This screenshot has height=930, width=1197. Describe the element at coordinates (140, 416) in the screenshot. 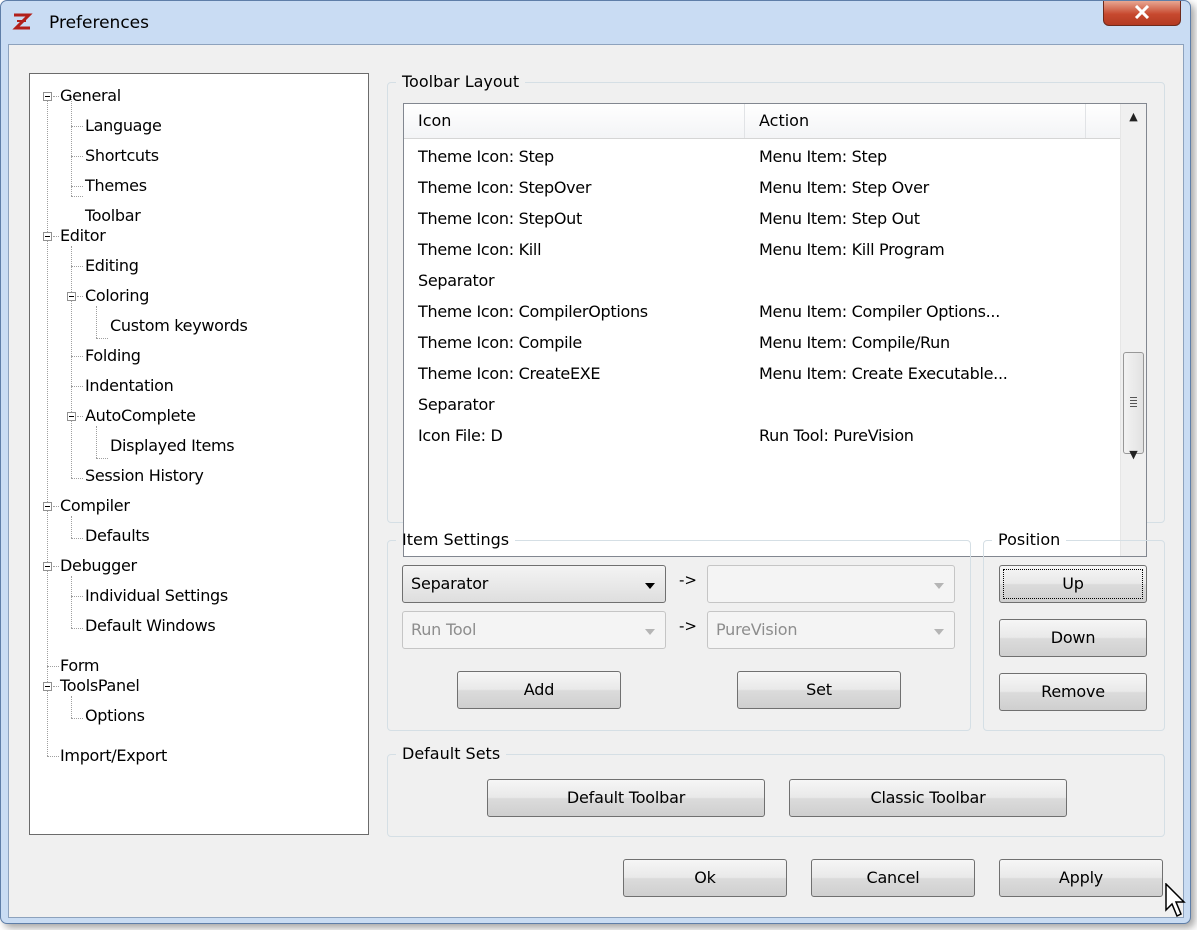

I see `tree-item-autocomplete: AutoComplete` at that location.